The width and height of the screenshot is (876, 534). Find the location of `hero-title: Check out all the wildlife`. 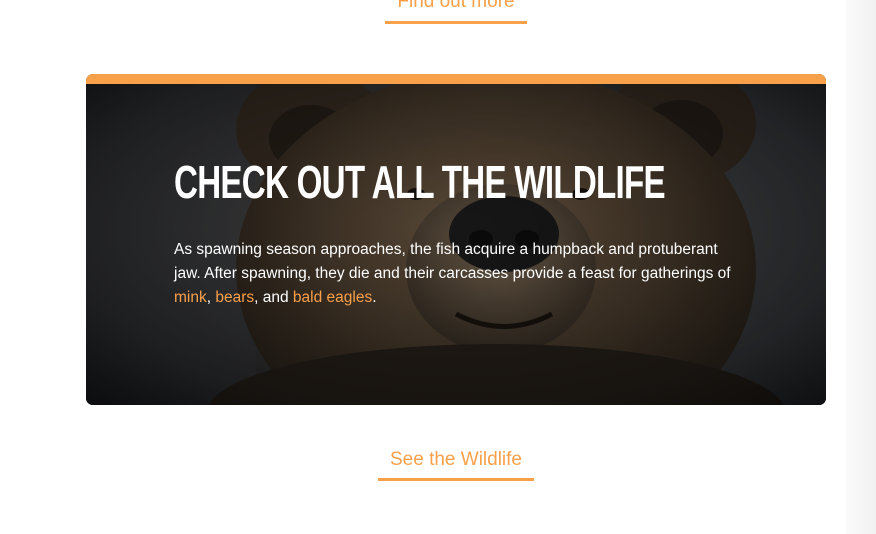

hero-title: Check out all the wildlife is located at coordinates (420, 182).